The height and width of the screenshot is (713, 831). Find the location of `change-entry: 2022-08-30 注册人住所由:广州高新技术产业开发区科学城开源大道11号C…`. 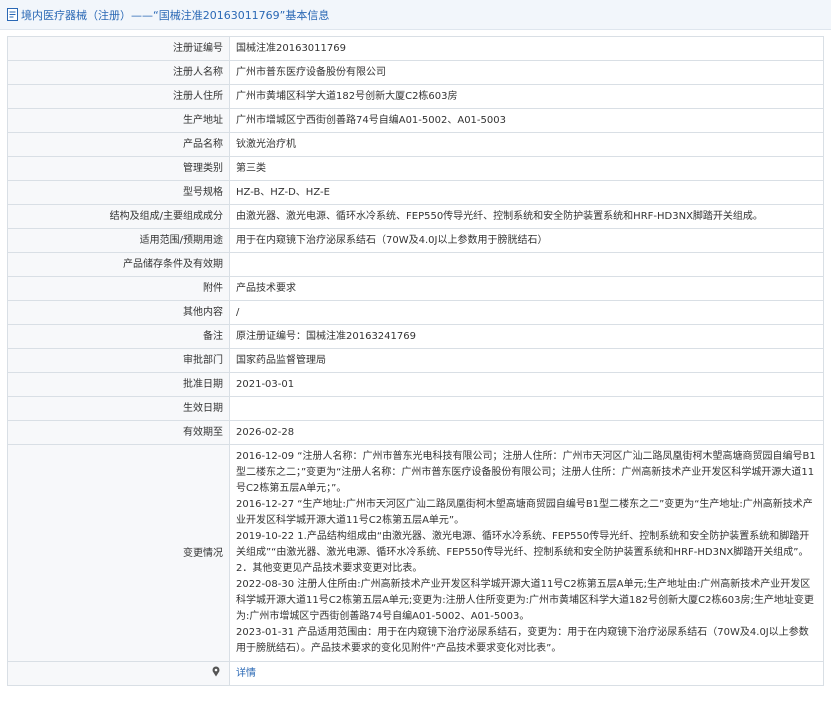

change-entry: 2022-08-30 注册人住所由:广州高新技术产业开发区科学城开源大道11号C… is located at coordinates (525, 600).